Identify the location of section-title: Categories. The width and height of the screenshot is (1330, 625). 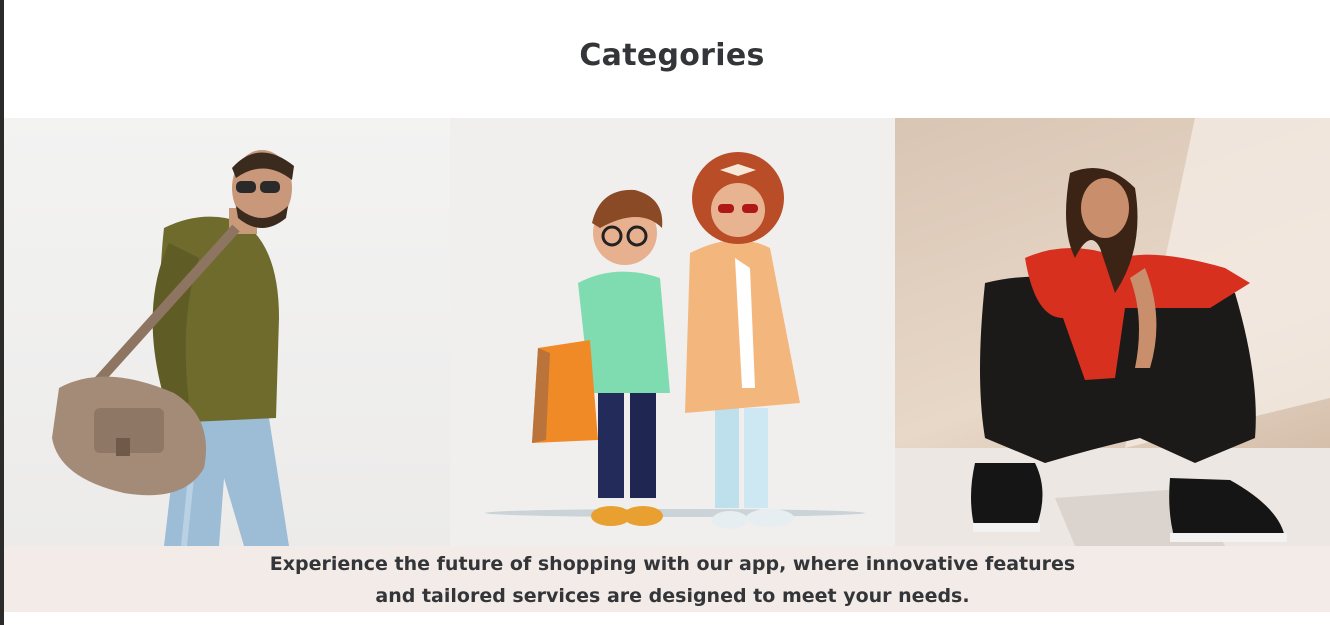
(672, 55).